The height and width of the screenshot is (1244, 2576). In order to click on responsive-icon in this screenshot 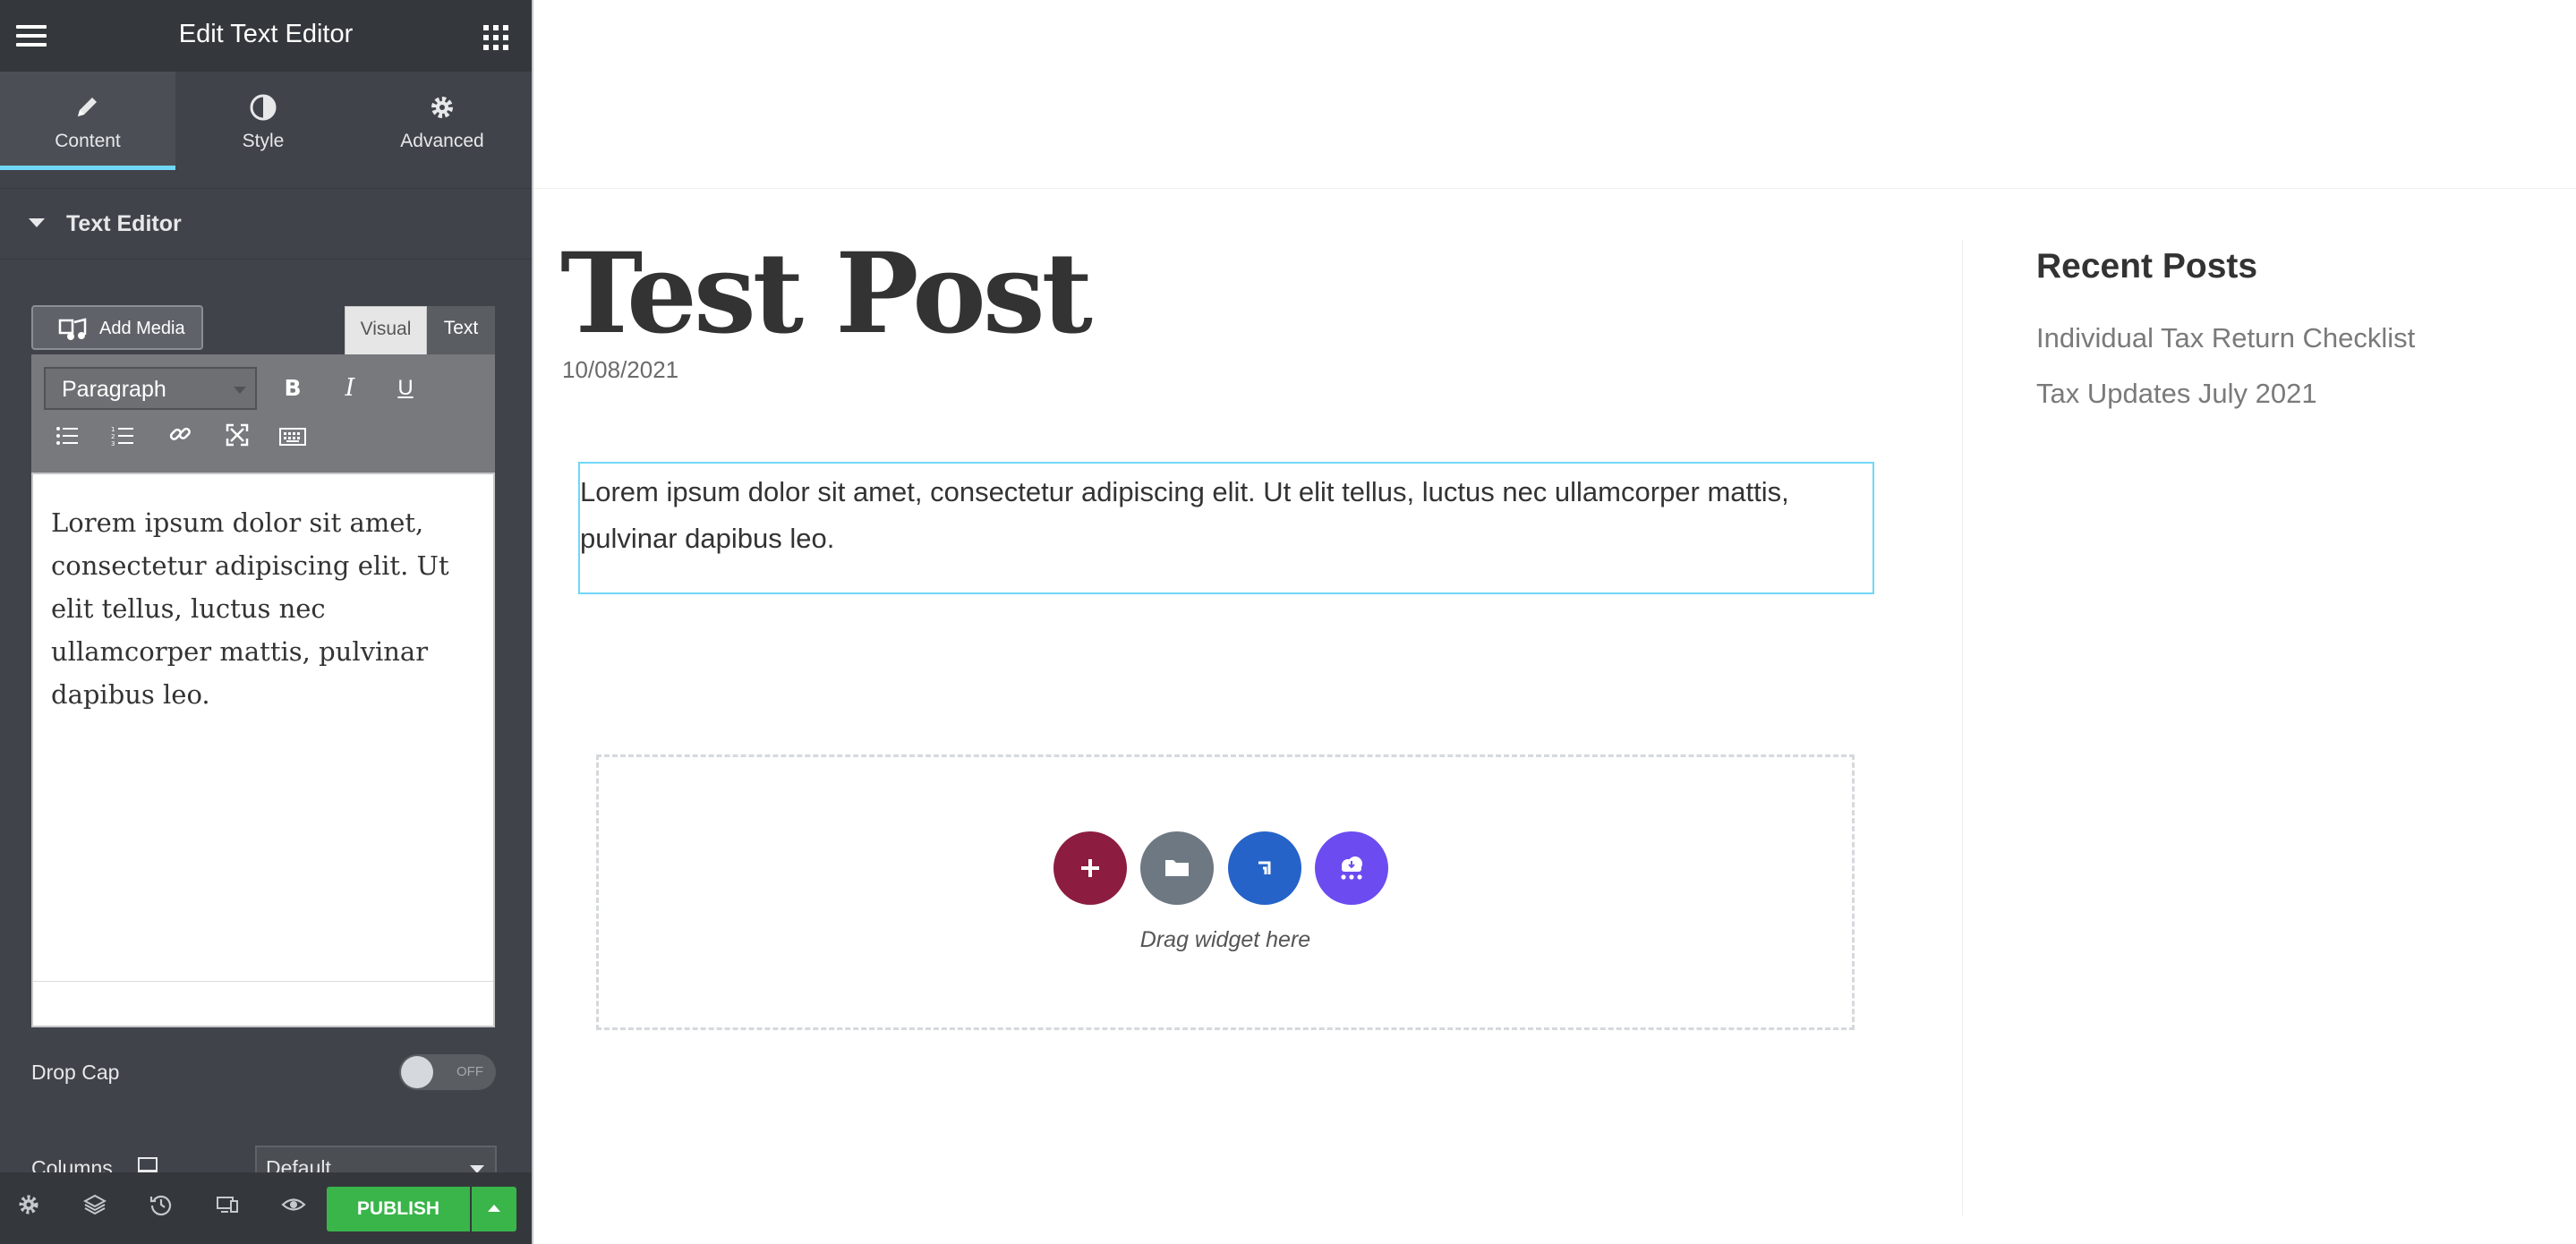, I will do `click(227, 1208)`.